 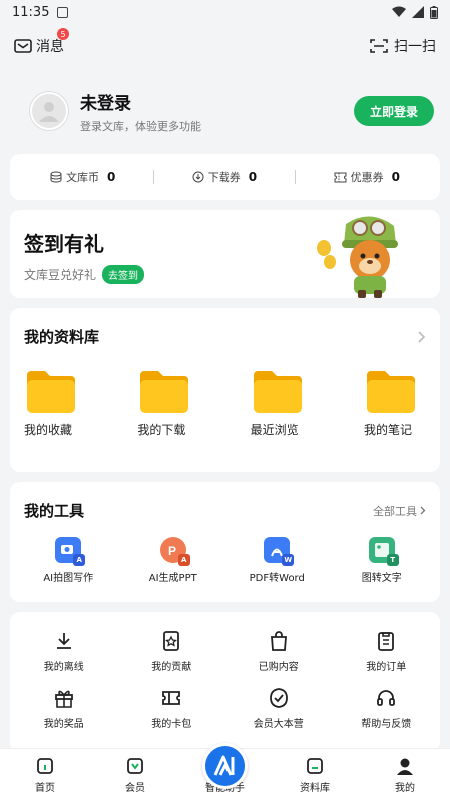 I want to click on avatar, so click(x=49, y=111).